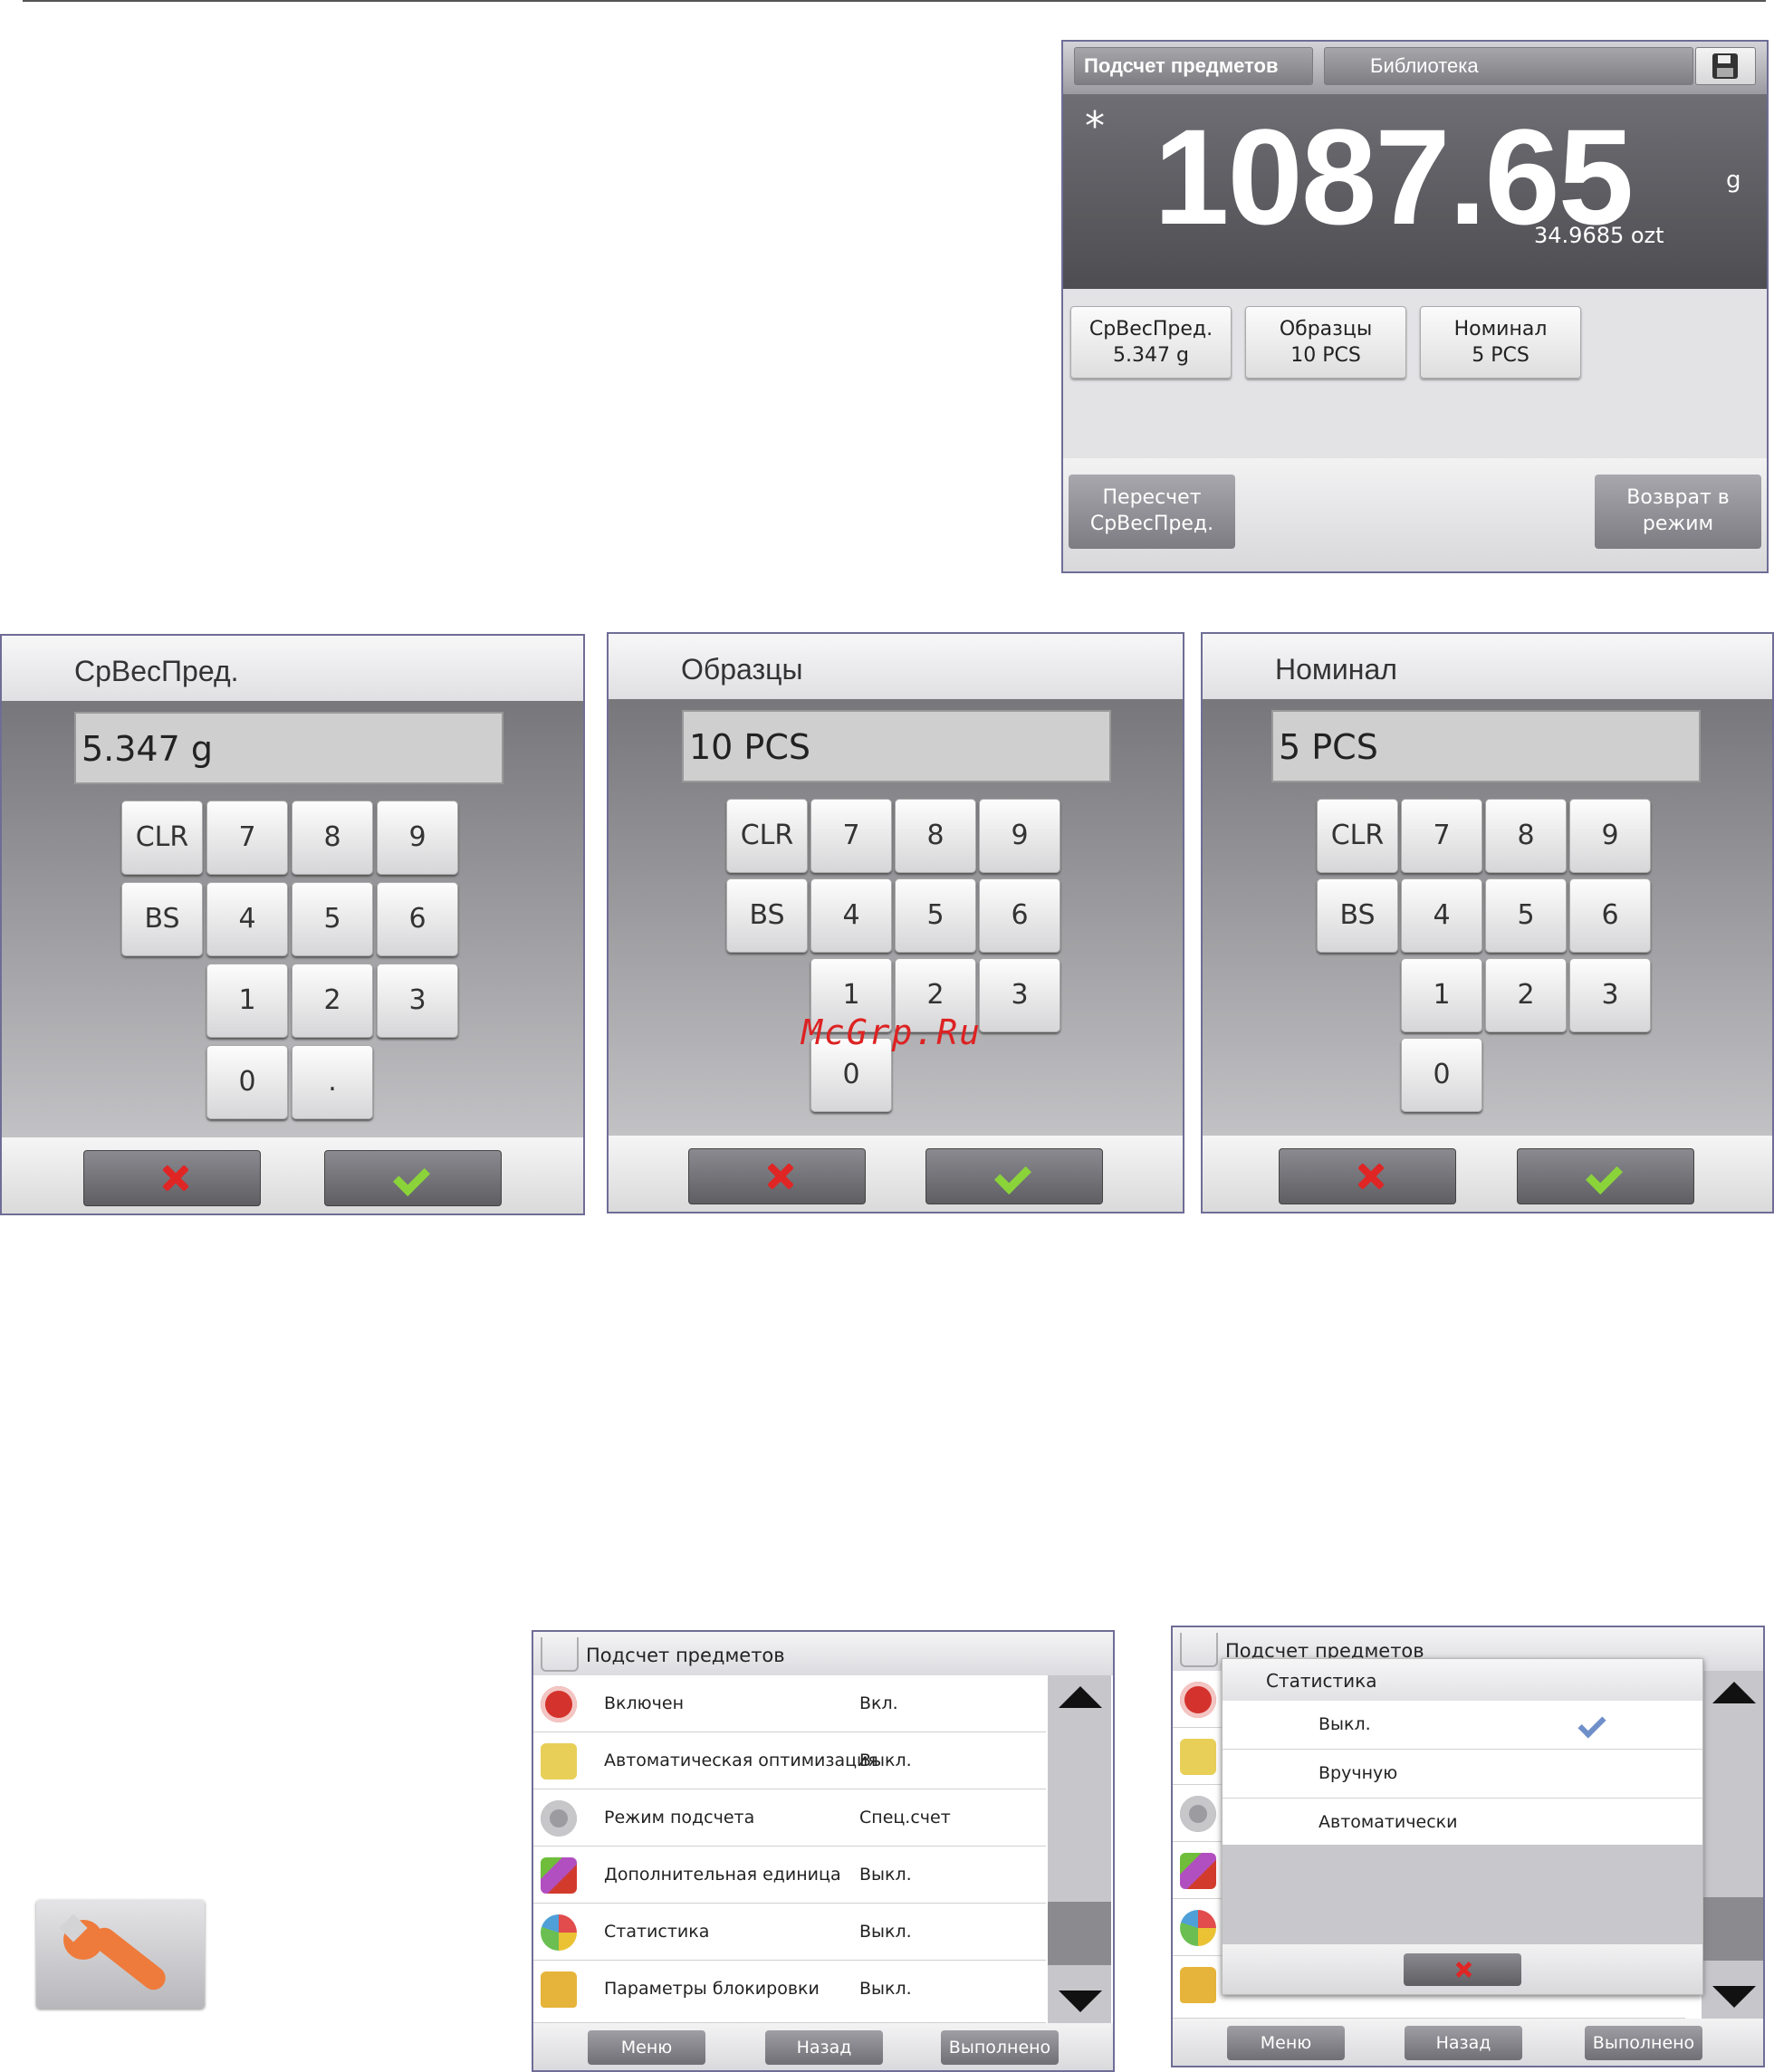 The image size is (1774, 2072). I want to click on checkmark-icon, so click(1013, 1175).